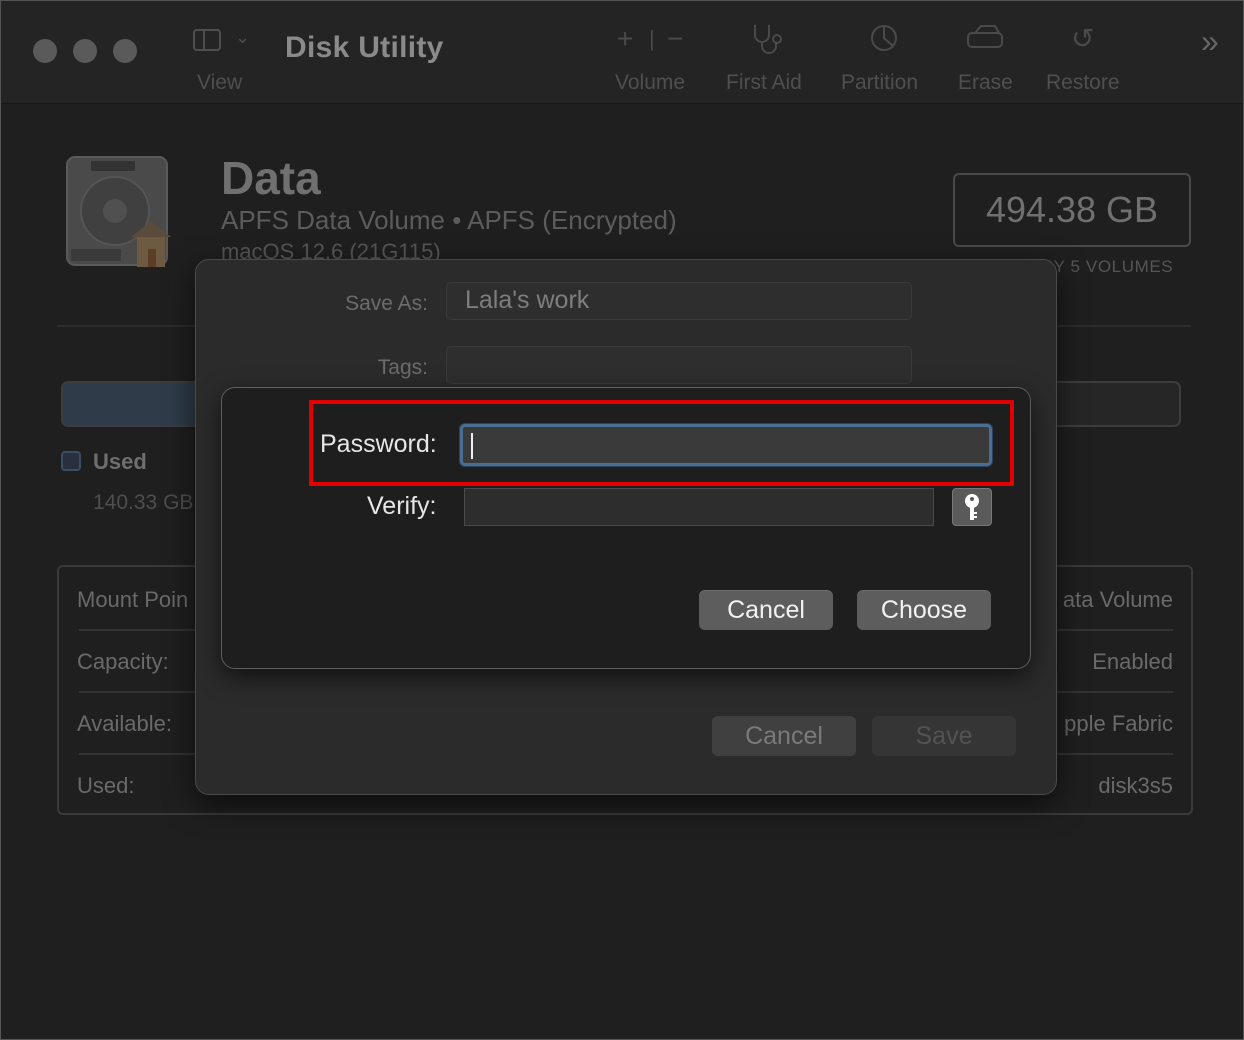 The width and height of the screenshot is (1244, 1040). What do you see at coordinates (449, 220) in the screenshot?
I see `volume-subtitle: APFS Data Volume • APFS (Encrypted)` at bounding box center [449, 220].